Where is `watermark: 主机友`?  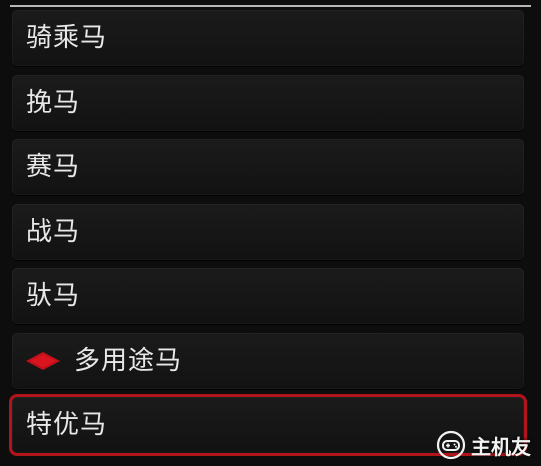
watermark: 主机友 is located at coordinates (483, 445).